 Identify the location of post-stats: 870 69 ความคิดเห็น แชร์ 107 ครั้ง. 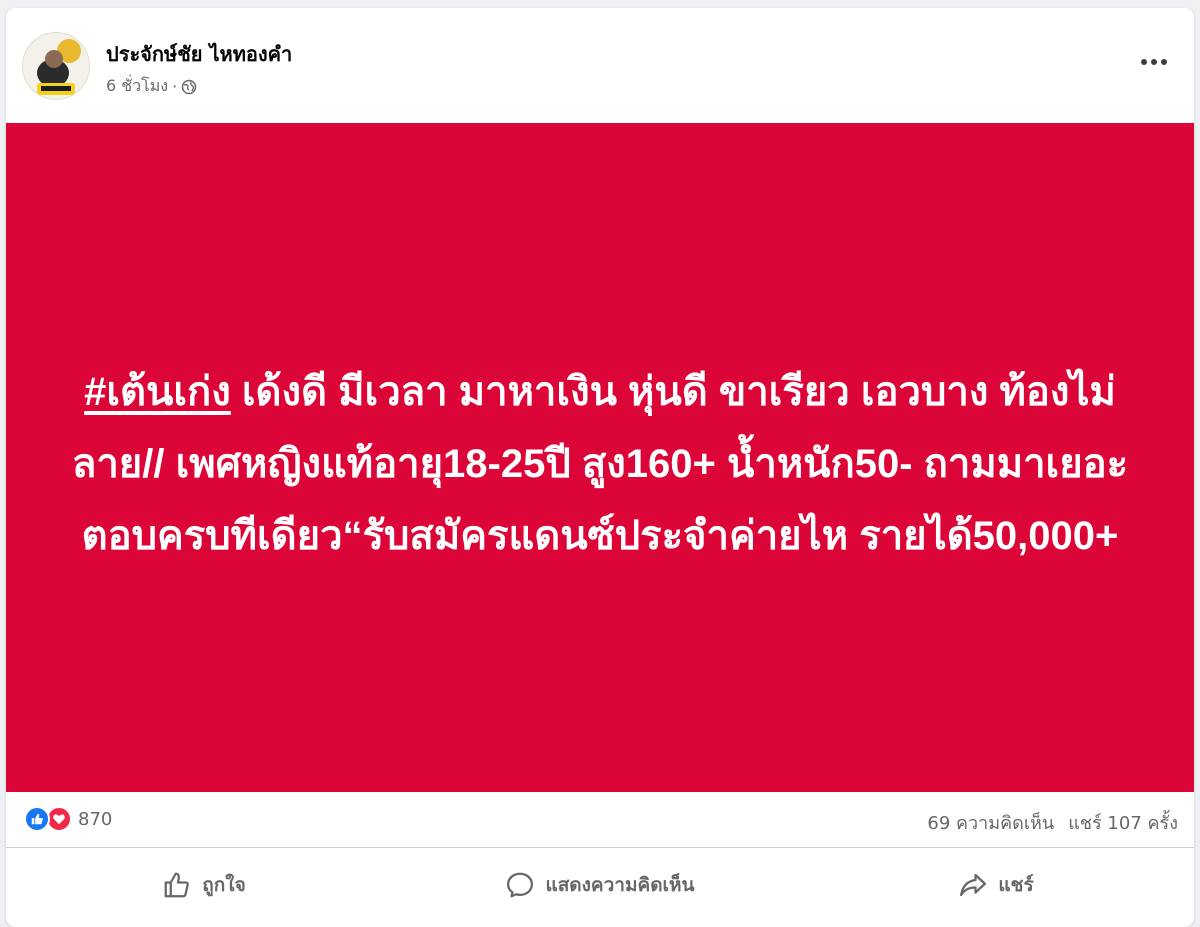
(600, 820).